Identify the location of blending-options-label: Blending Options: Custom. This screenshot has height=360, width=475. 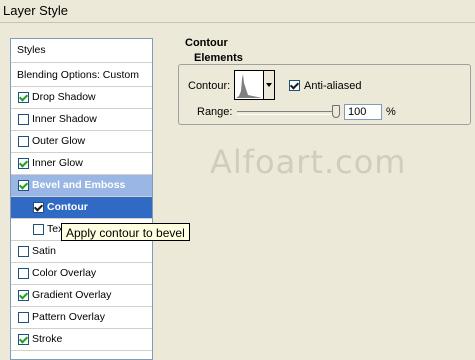
(78, 75).